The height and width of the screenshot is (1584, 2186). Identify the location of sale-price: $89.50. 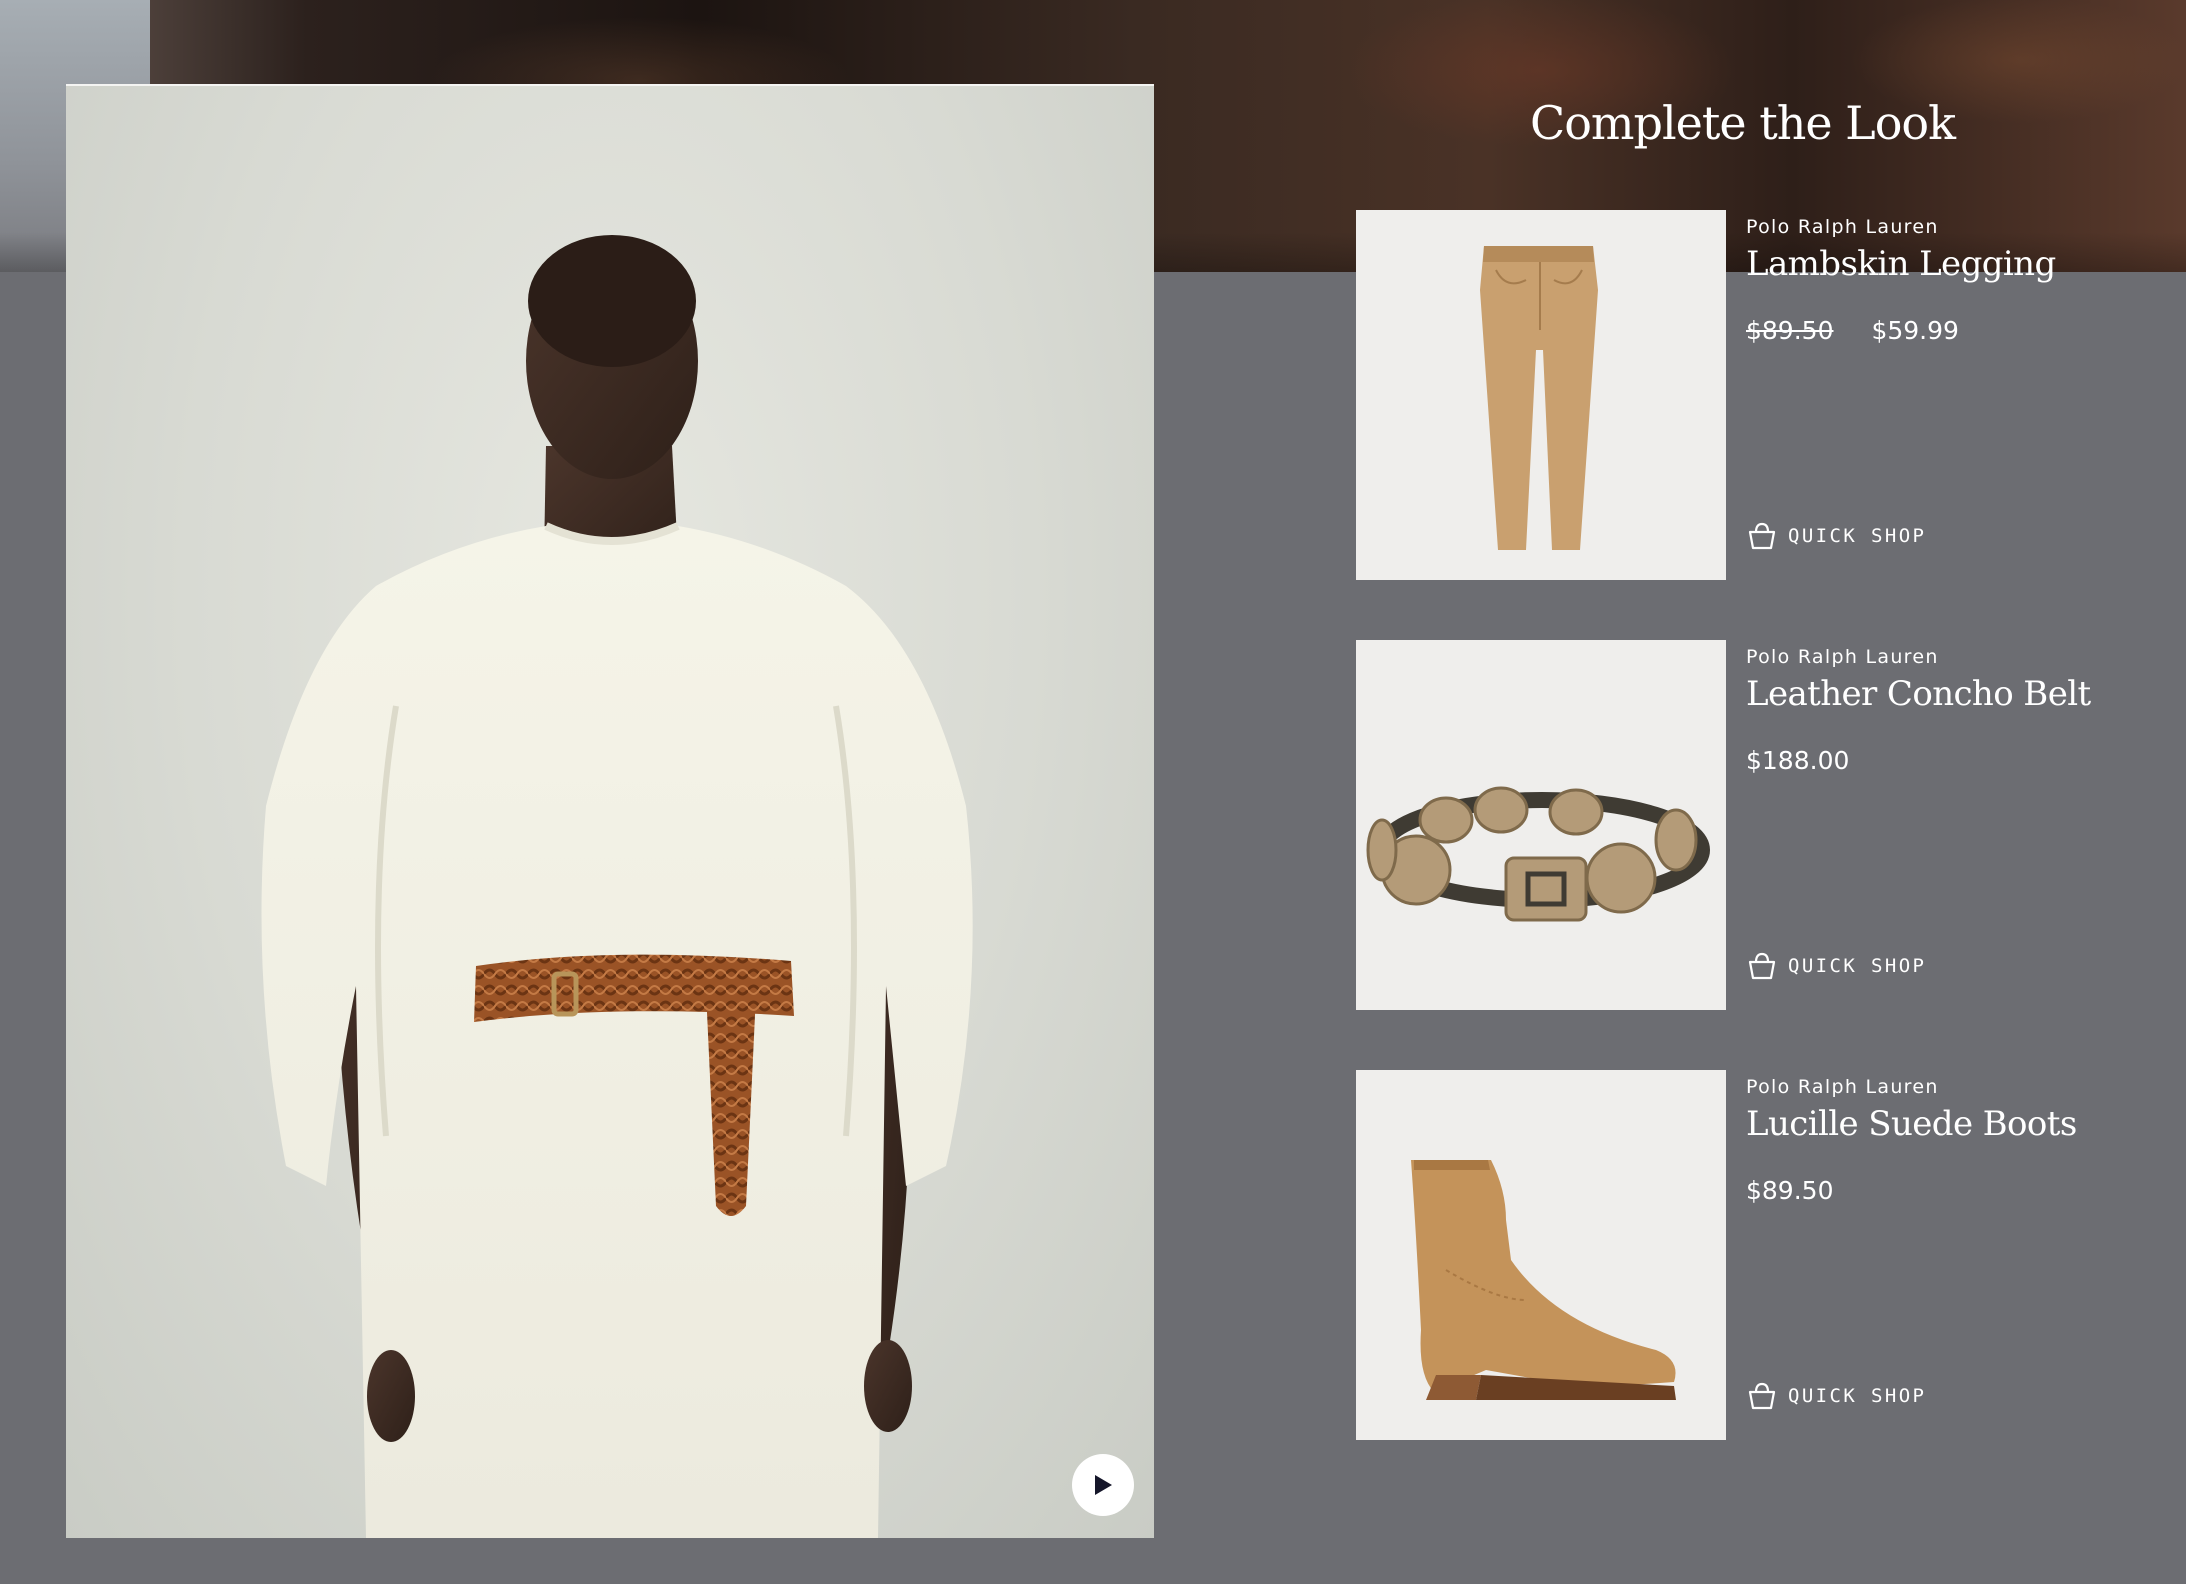
(1790, 1190).